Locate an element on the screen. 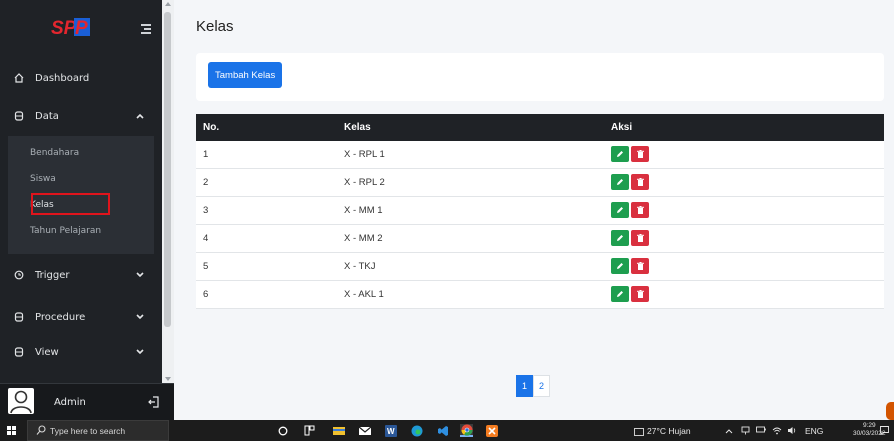 Image resolution: width=894 pixels, height=441 pixels. cell-kelas: X - RPL 2 is located at coordinates (364, 182).